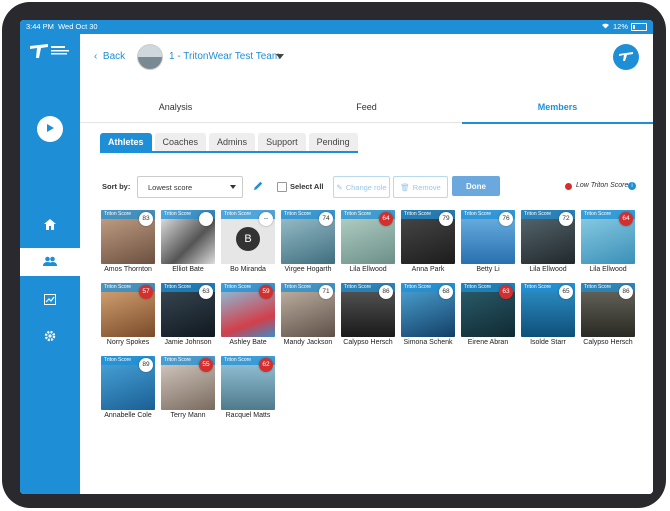 The height and width of the screenshot is (511, 670). What do you see at coordinates (568, 186) in the screenshot?
I see `low-score-dot` at bounding box center [568, 186].